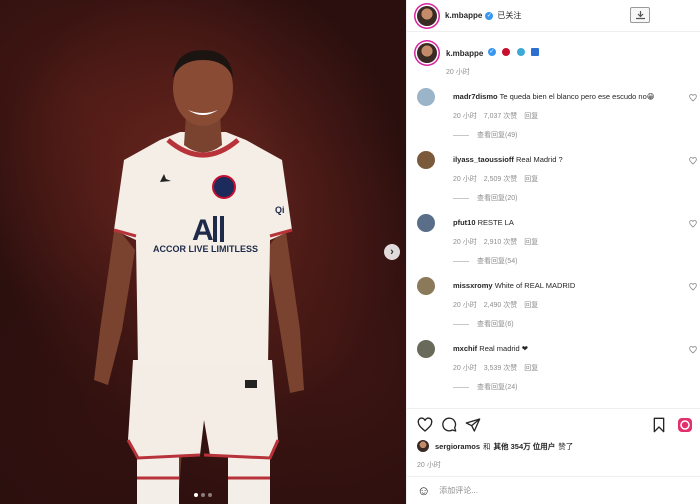  I want to click on action-bar, so click(553, 423).